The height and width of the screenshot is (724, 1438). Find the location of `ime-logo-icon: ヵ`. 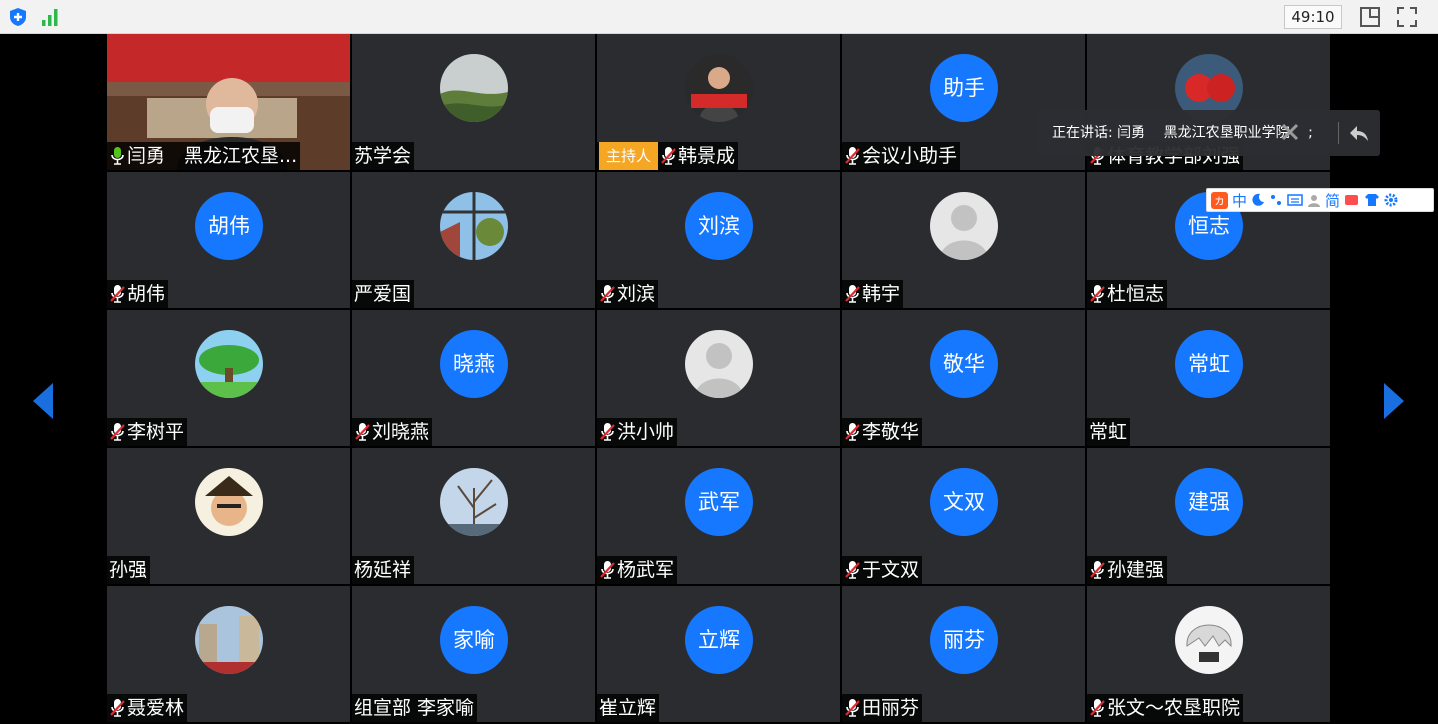

ime-logo-icon: ヵ is located at coordinates (1219, 200).